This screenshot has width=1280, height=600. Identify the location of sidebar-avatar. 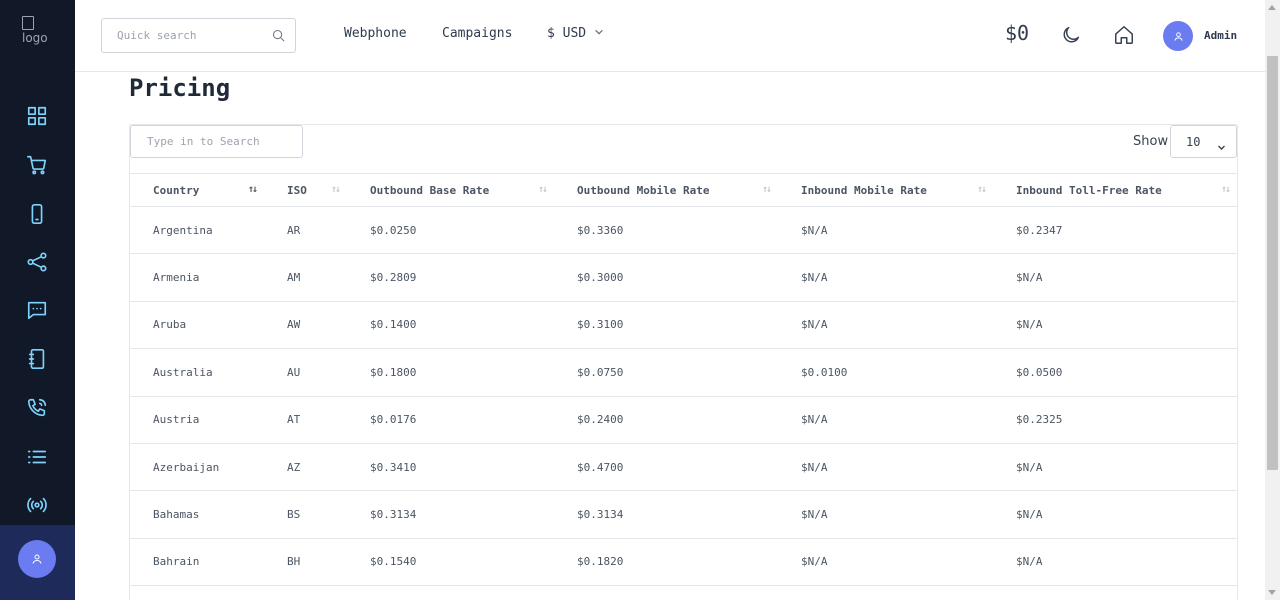
(37, 559).